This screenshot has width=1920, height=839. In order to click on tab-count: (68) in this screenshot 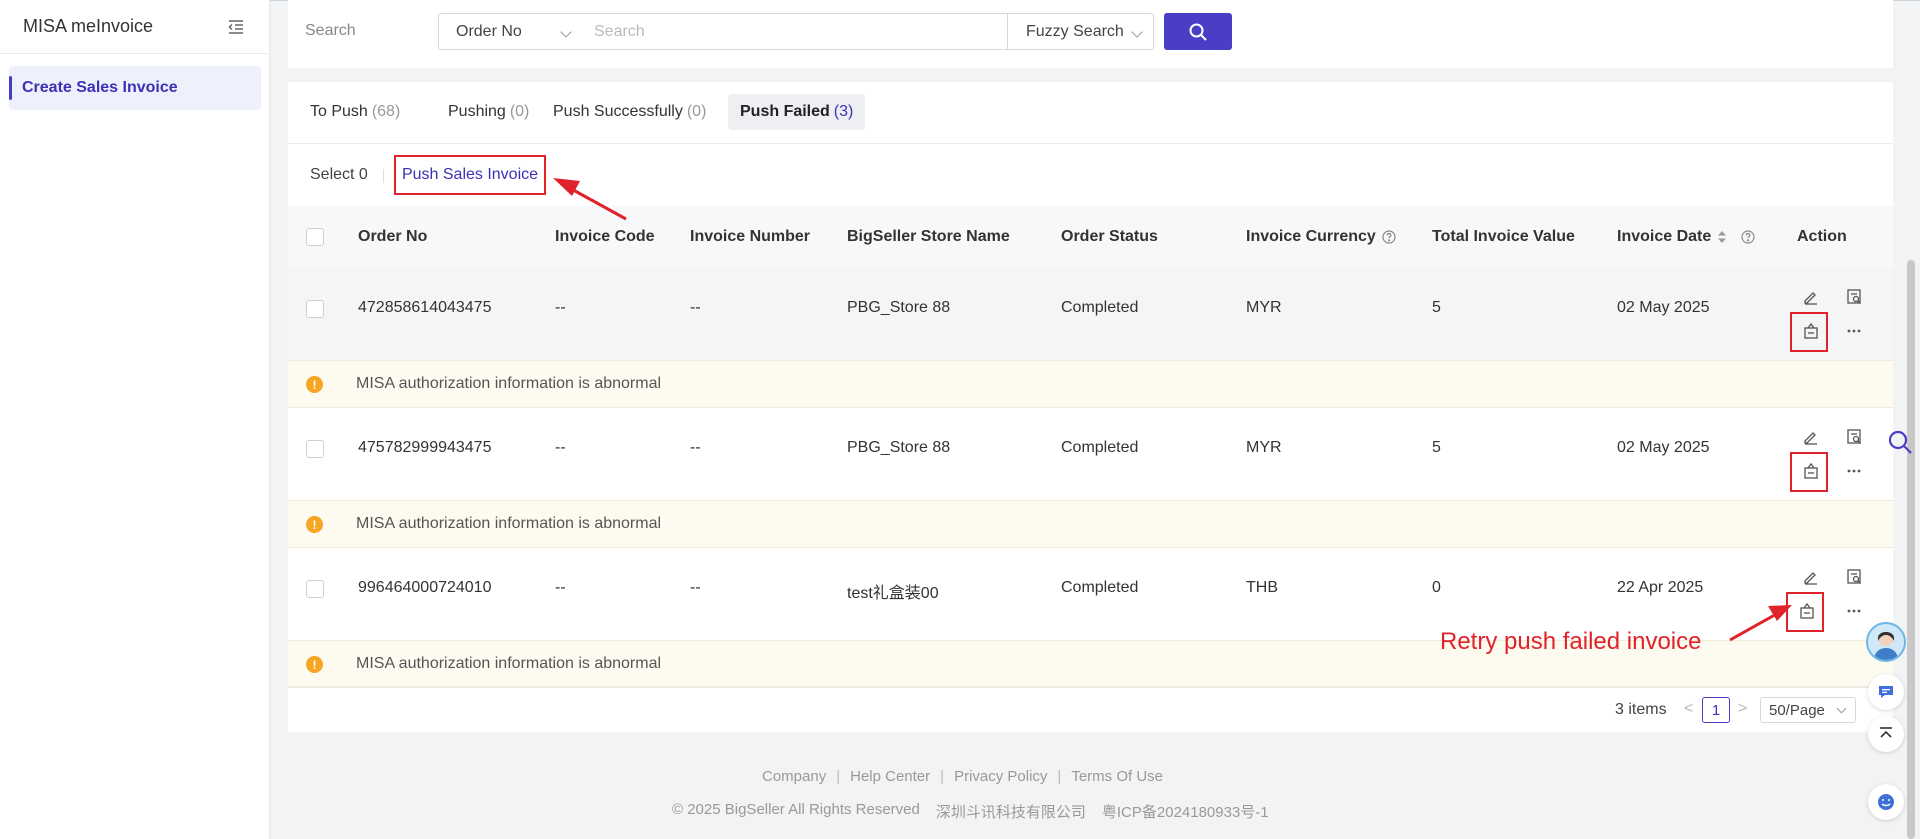, I will do `click(386, 111)`.